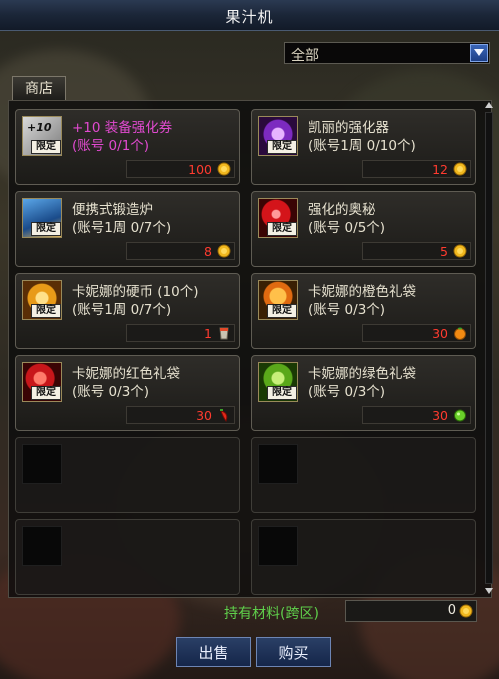 This screenshot has height=679, width=499. What do you see at coordinates (278, 300) in the screenshot?
I see `orange-bag-icon: 限定` at bounding box center [278, 300].